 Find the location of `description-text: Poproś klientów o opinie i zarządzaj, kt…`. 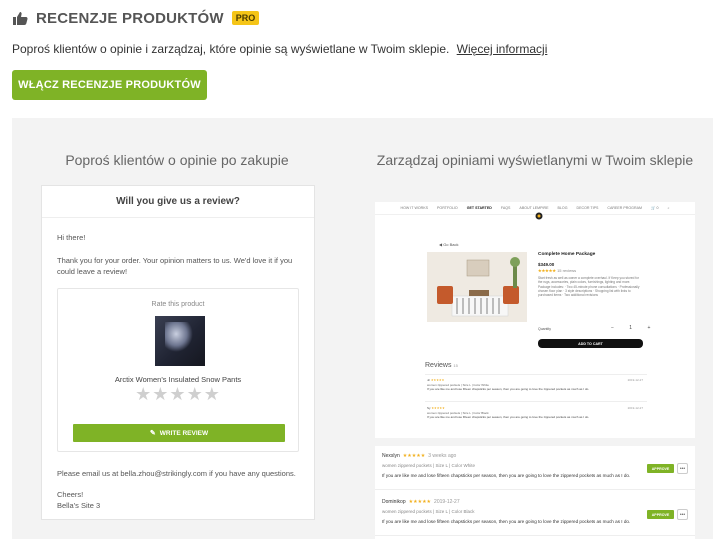

description-text: Poproś klientów o opinie i zarządzaj, kt… is located at coordinates (231, 49).